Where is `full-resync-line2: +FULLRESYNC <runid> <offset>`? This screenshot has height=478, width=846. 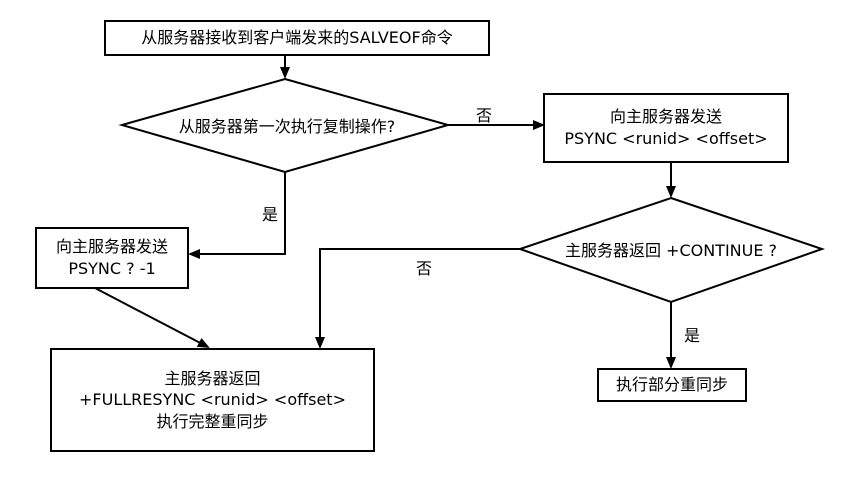 full-resync-line2: +FULLRESYNC <runid> <offset> is located at coordinates (212, 400).